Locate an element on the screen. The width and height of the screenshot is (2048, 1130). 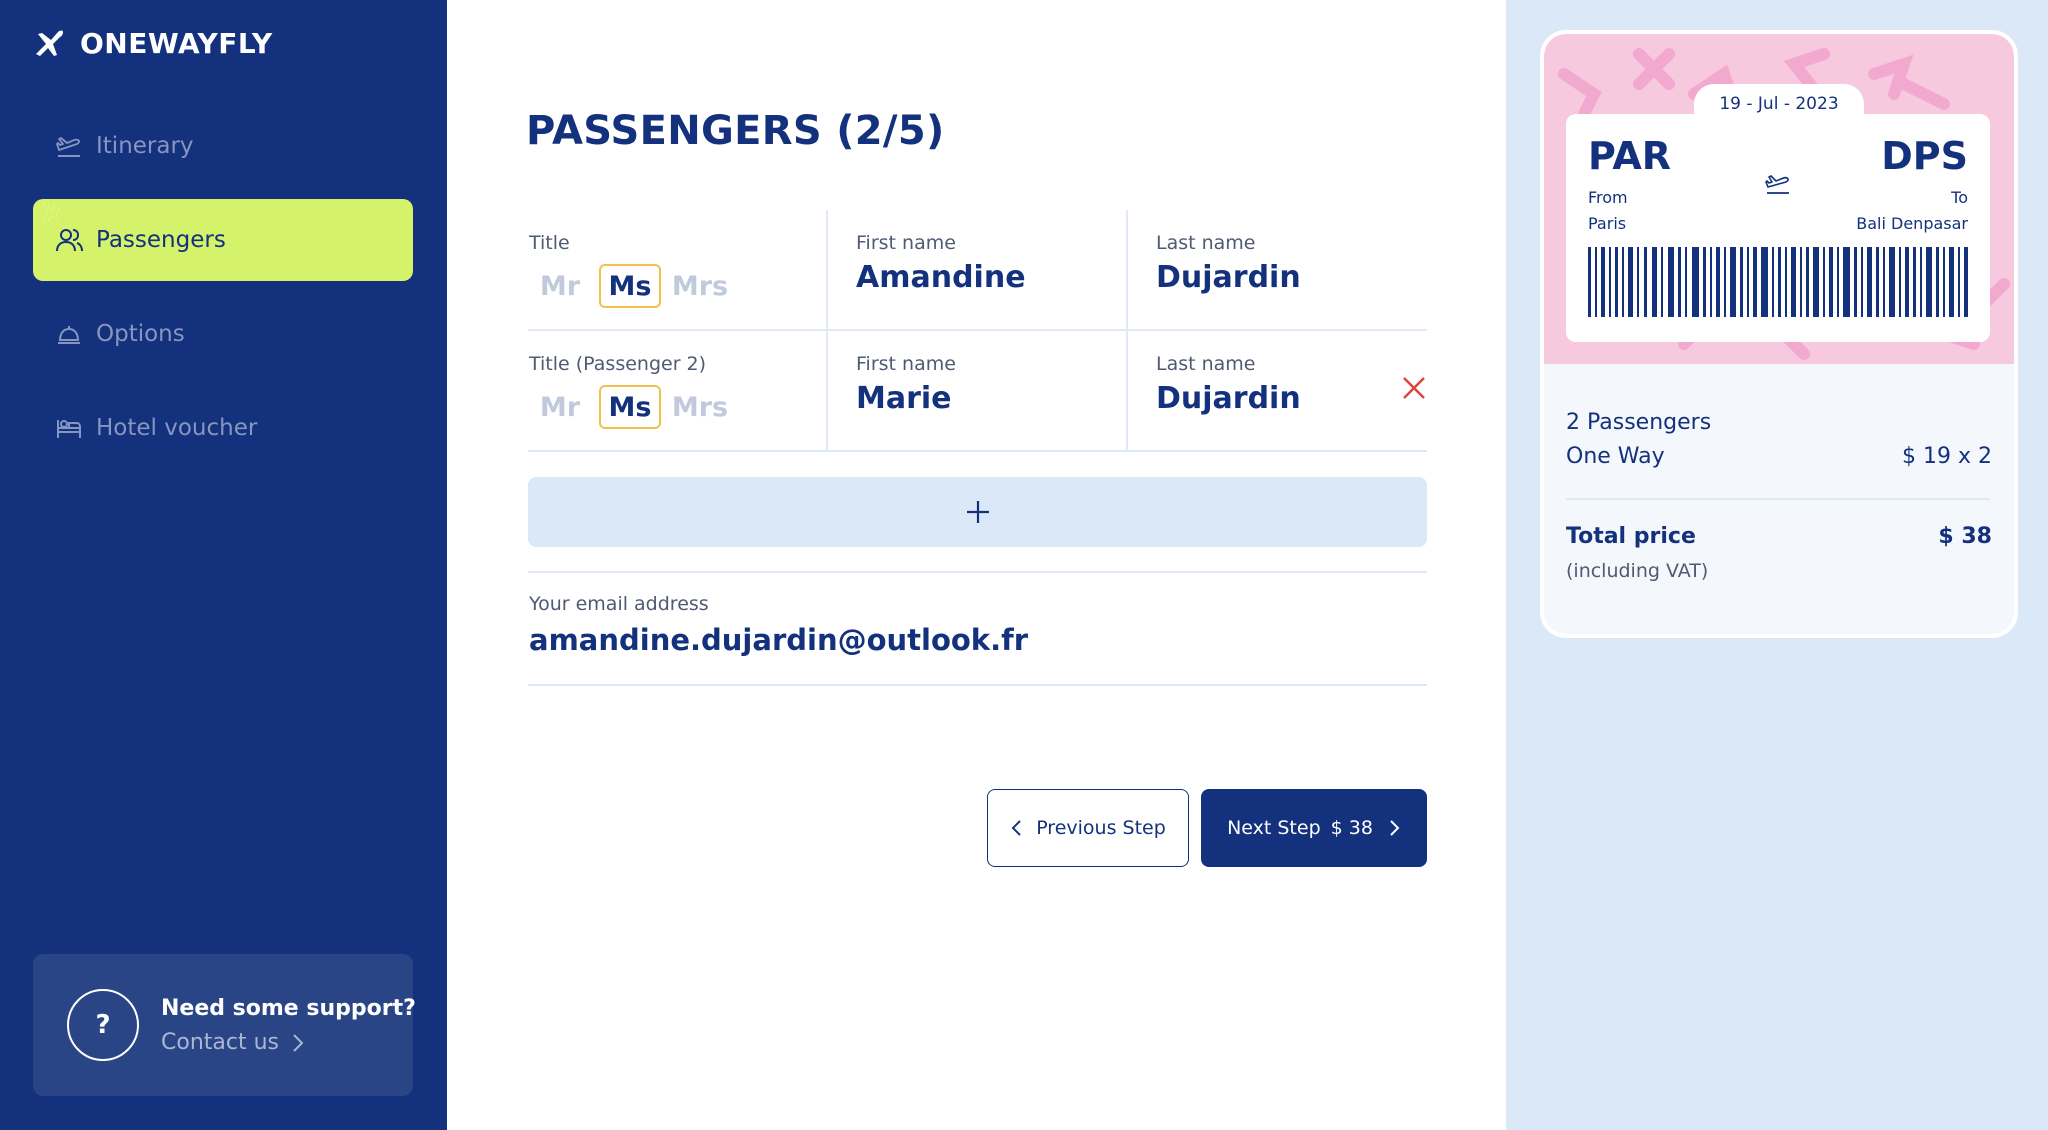
users-icon is located at coordinates (69, 240).